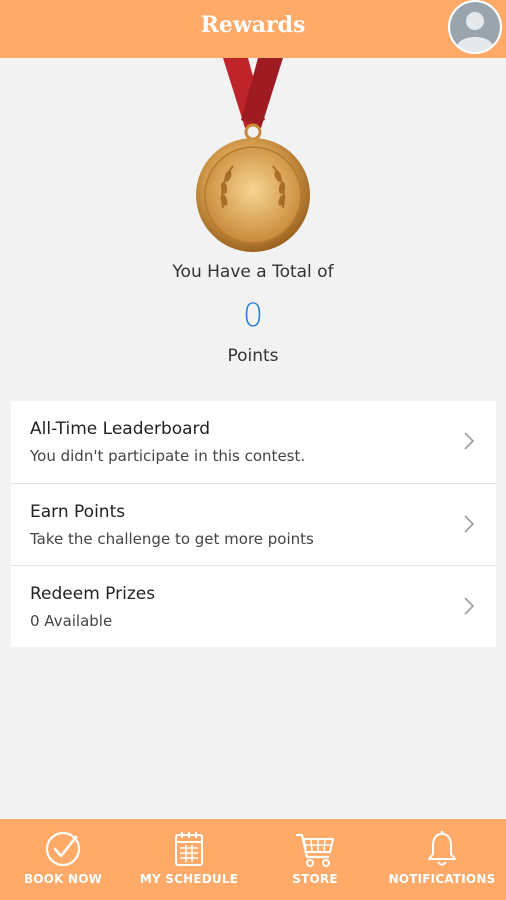  I want to click on list-item-title: Redeem Prizes, so click(93, 594).